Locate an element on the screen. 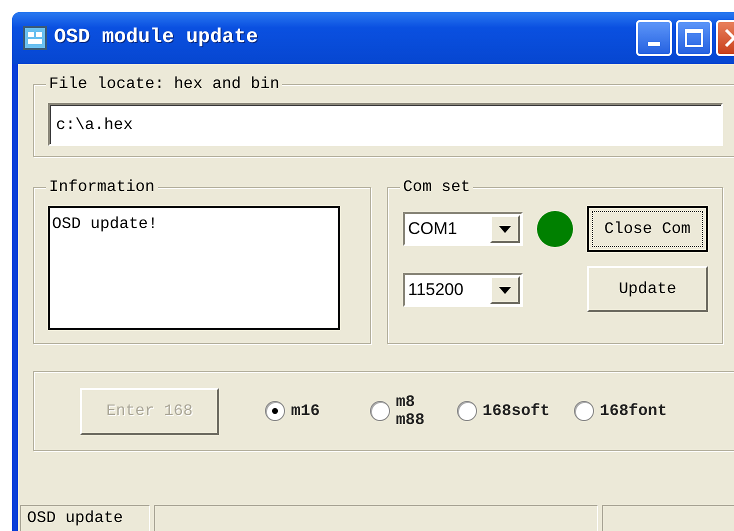 The height and width of the screenshot is (531, 734). maximize-icon is located at coordinates (694, 38).